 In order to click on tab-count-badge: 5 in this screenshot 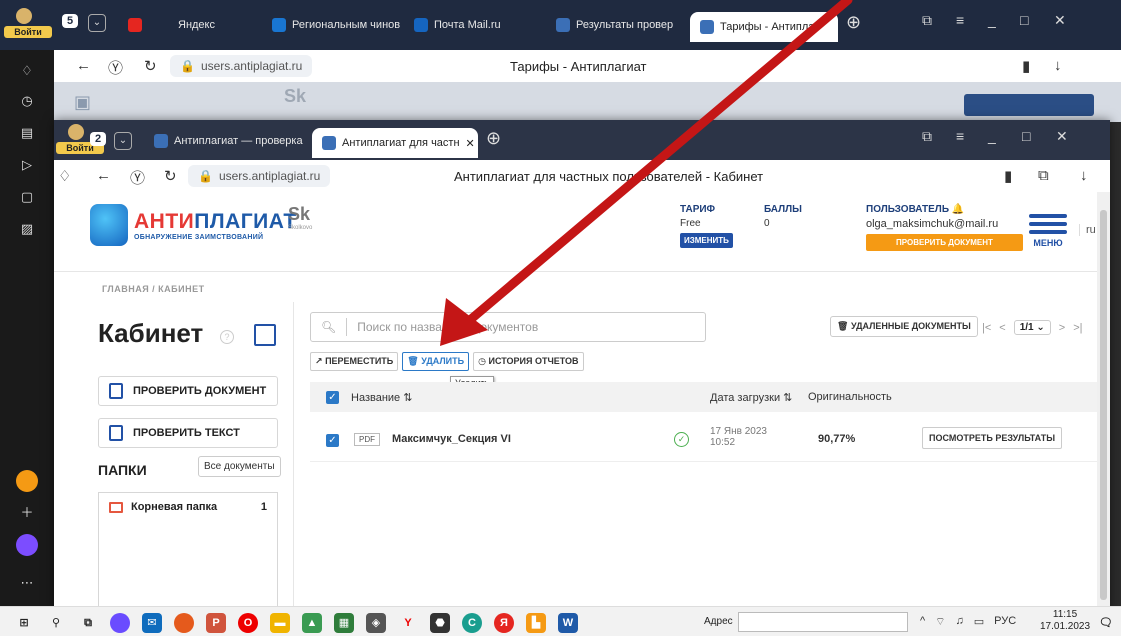, I will do `click(70, 21)`.